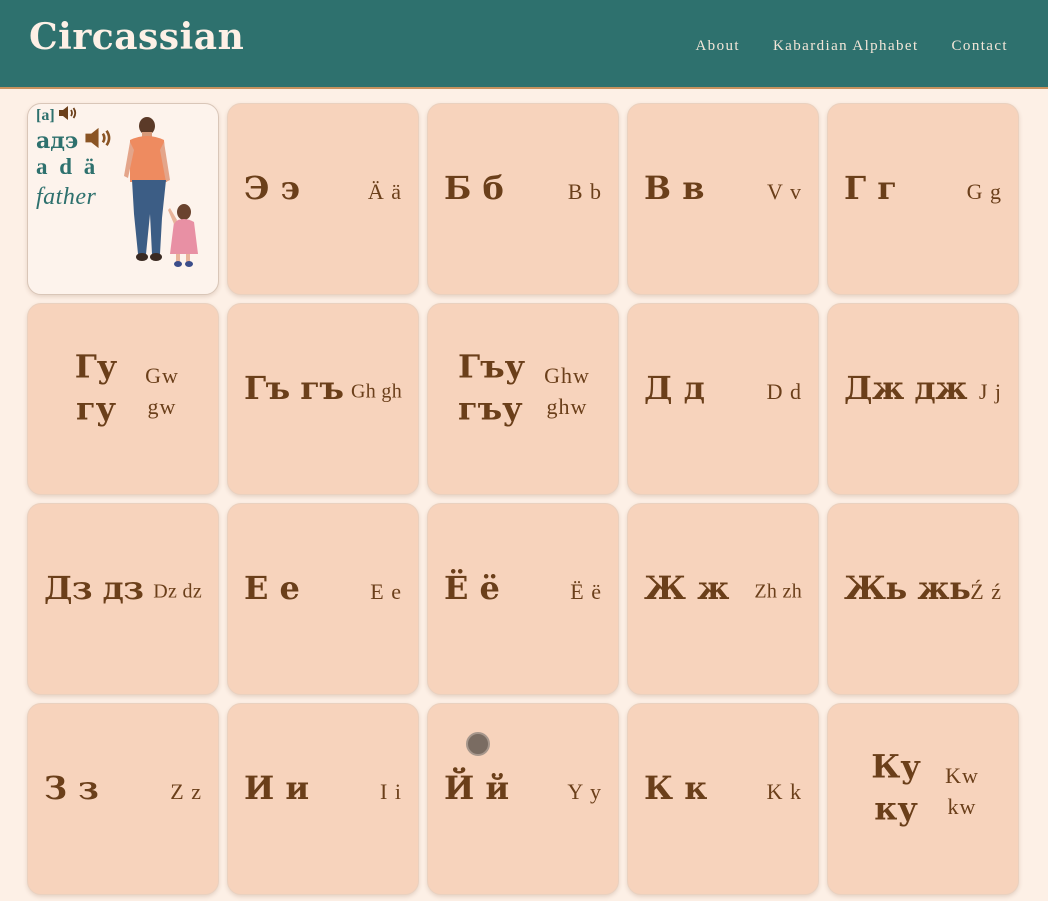 Image resolution: width=1048 pixels, height=901 pixels. I want to click on latin-letter: V v, so click(784, 191).